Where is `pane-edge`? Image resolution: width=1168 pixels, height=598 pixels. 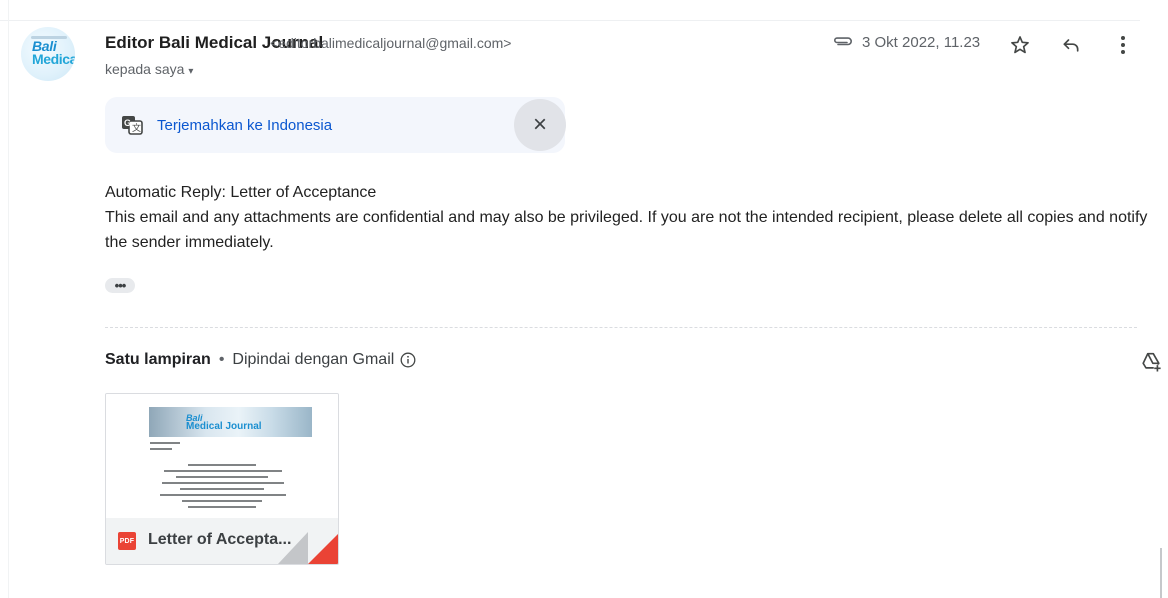 pane-edge is located at coordinates (8, 299).